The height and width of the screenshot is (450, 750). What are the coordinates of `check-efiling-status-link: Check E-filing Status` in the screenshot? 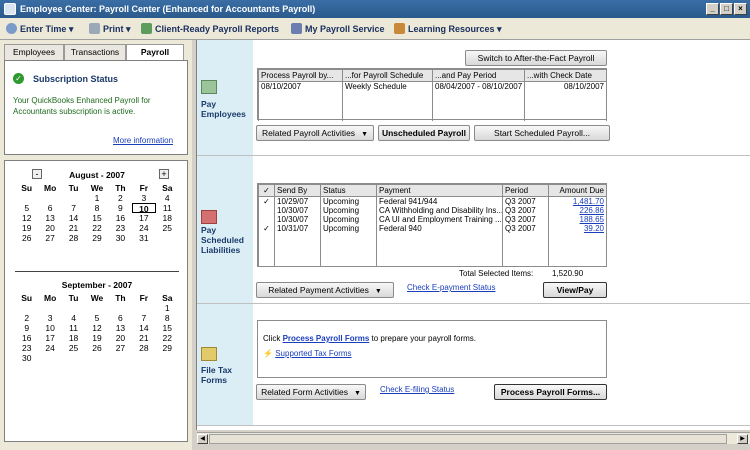 It's located at (417, 389).